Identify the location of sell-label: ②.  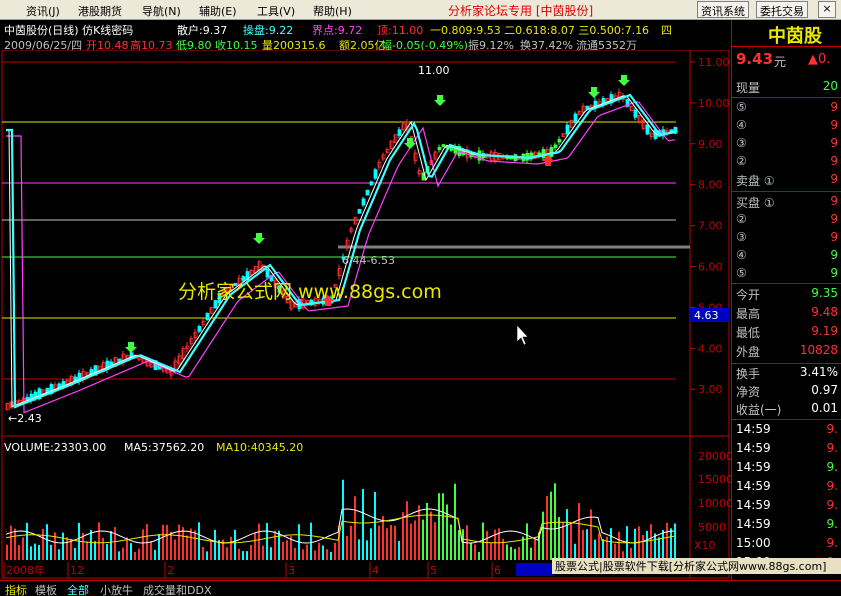
(741, 161).